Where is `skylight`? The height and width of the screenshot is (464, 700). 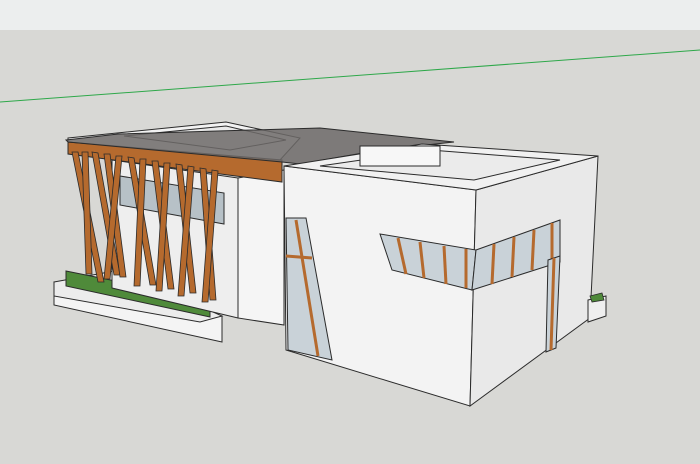 skylight is located at coordinates (400, 156).